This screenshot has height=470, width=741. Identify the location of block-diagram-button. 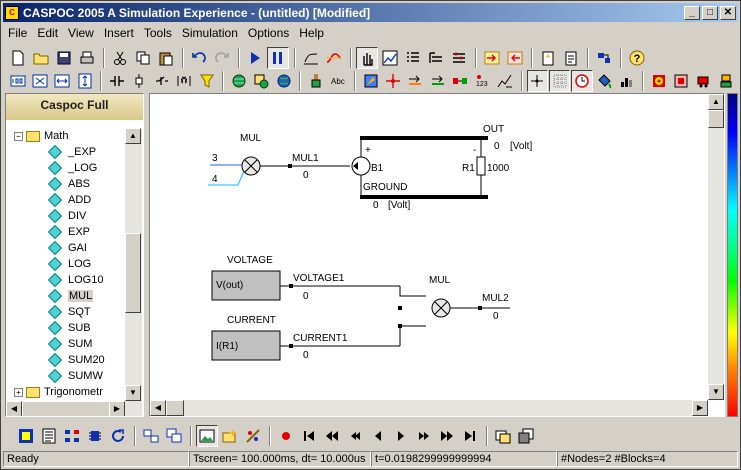
(72, 436).